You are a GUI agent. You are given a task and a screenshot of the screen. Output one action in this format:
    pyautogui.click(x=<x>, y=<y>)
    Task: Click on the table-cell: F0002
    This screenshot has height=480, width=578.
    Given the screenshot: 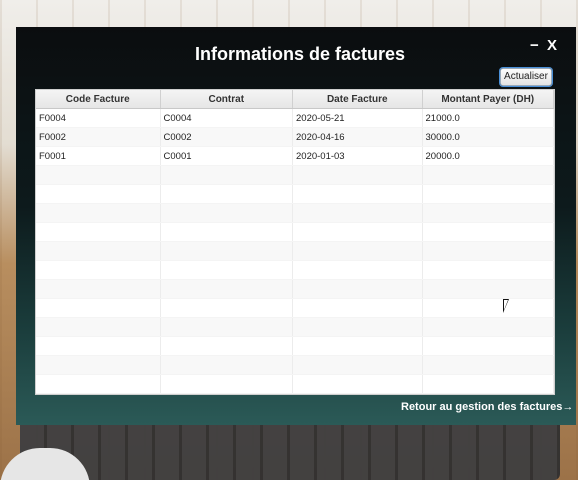 What is the action you would take?
    pyautogui.click(x=98, y=137)
    